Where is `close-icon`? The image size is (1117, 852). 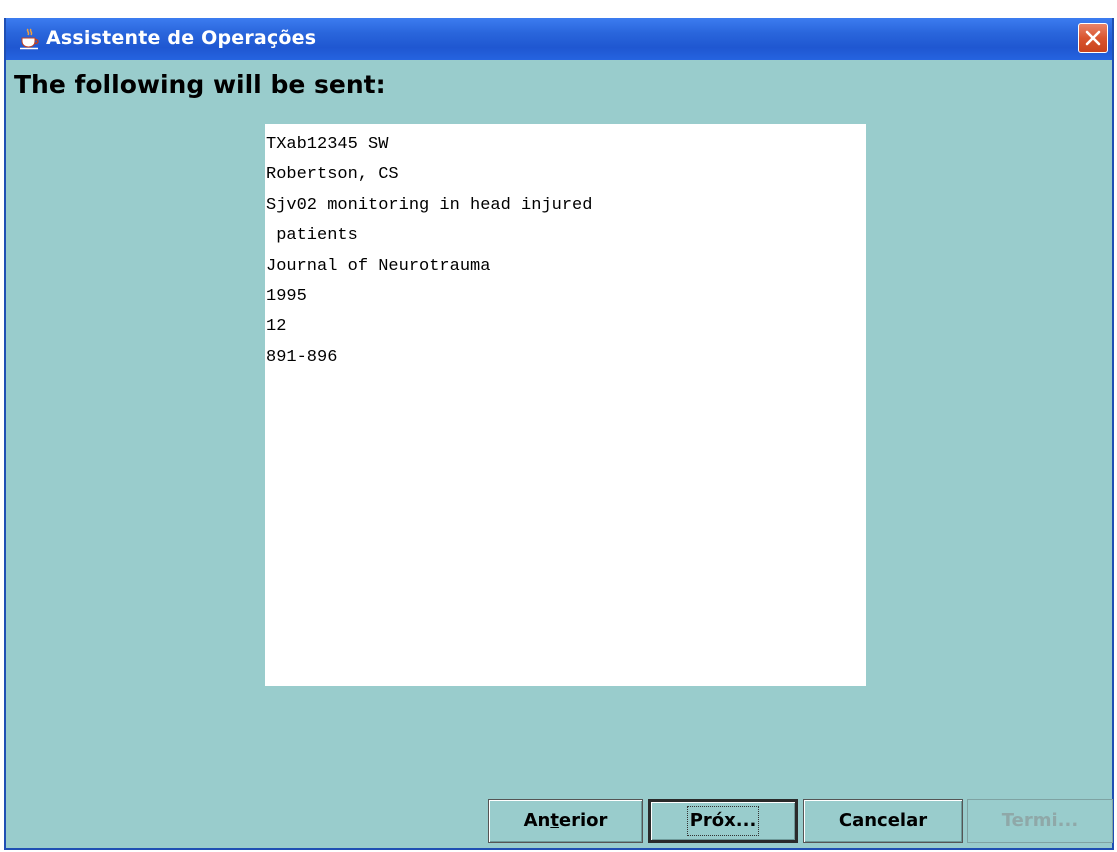
close-icon is located at coordinates (1093, 38).